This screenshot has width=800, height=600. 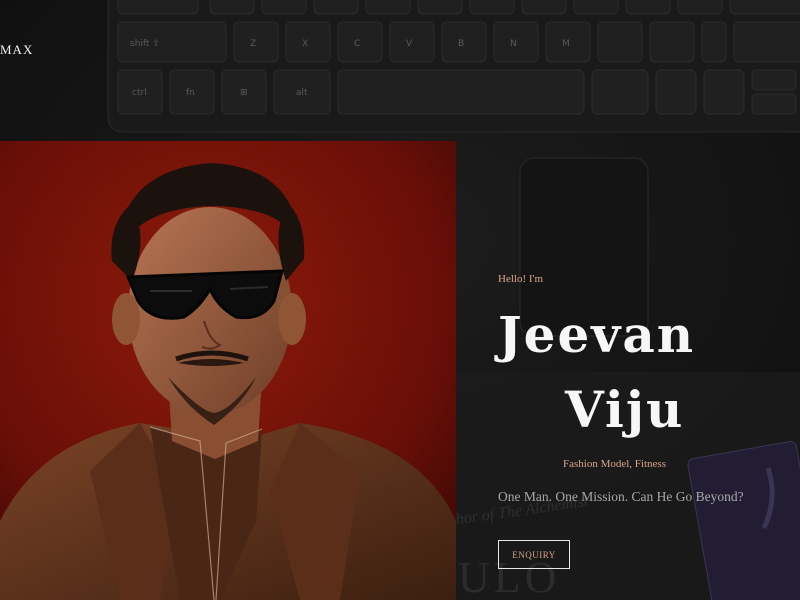 What do you see at coordinates (521, 279) in the screenshot?
I see `hero-greeting: Hello! I'm` at bounding box center [521, 279].